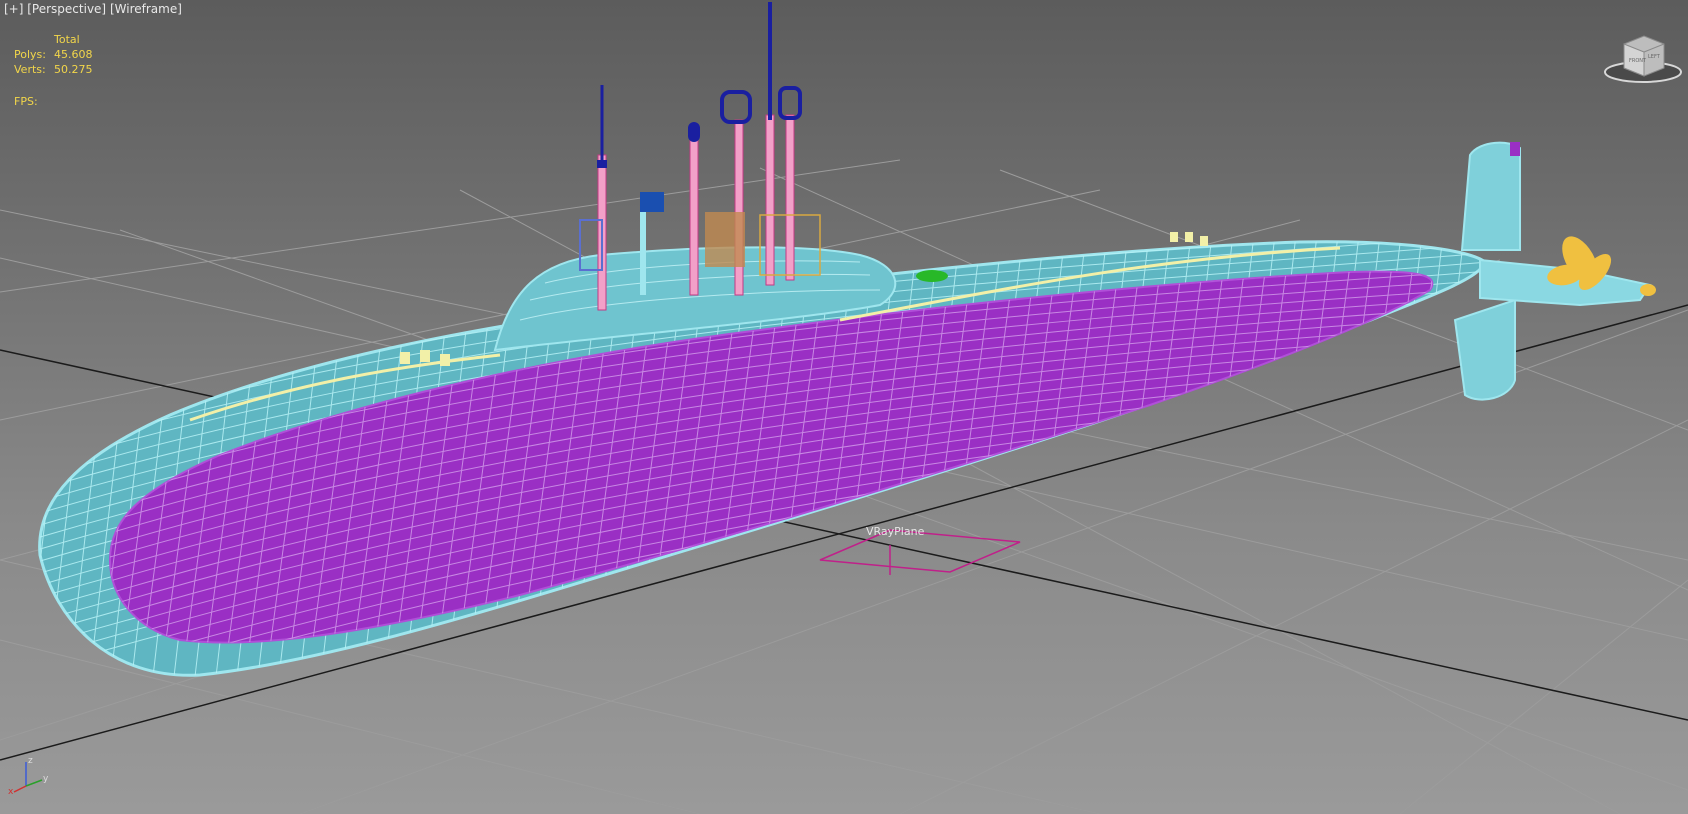 The image size is (1688, 814). Describe the element at coordinates (67, 39) in the screenshot. I see `stats-header: Total` at that location.